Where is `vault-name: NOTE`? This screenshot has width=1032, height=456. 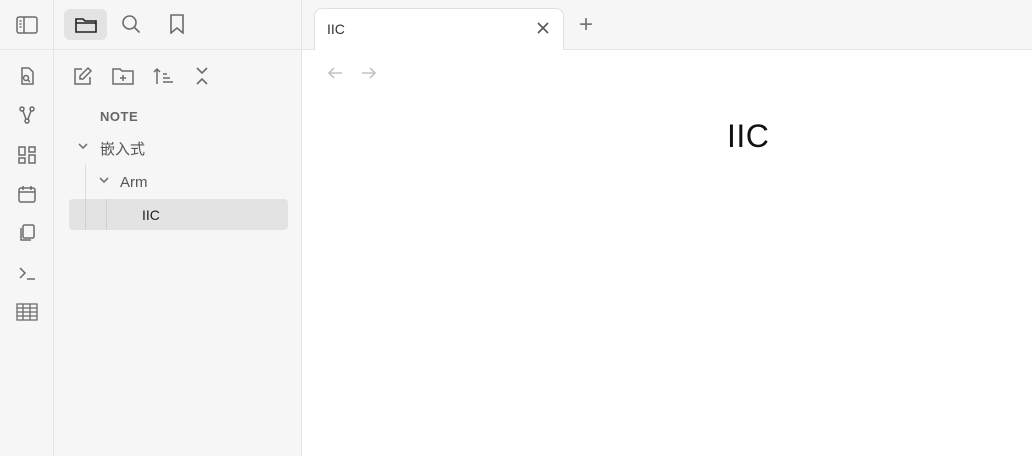 vault-name: NOTE is located at coordinates (119, 116).